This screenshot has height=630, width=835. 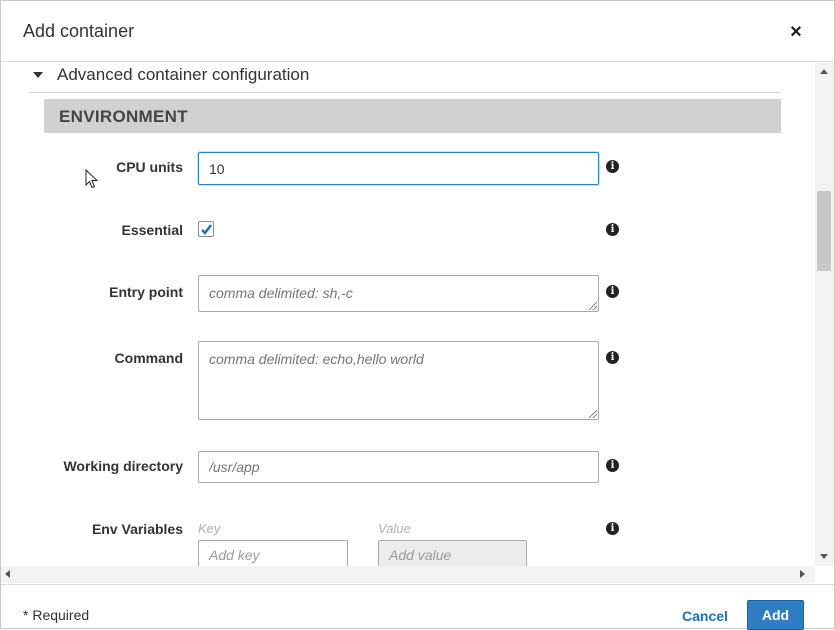 I want to click on essential-checkbox, so click(x=206, y=229).